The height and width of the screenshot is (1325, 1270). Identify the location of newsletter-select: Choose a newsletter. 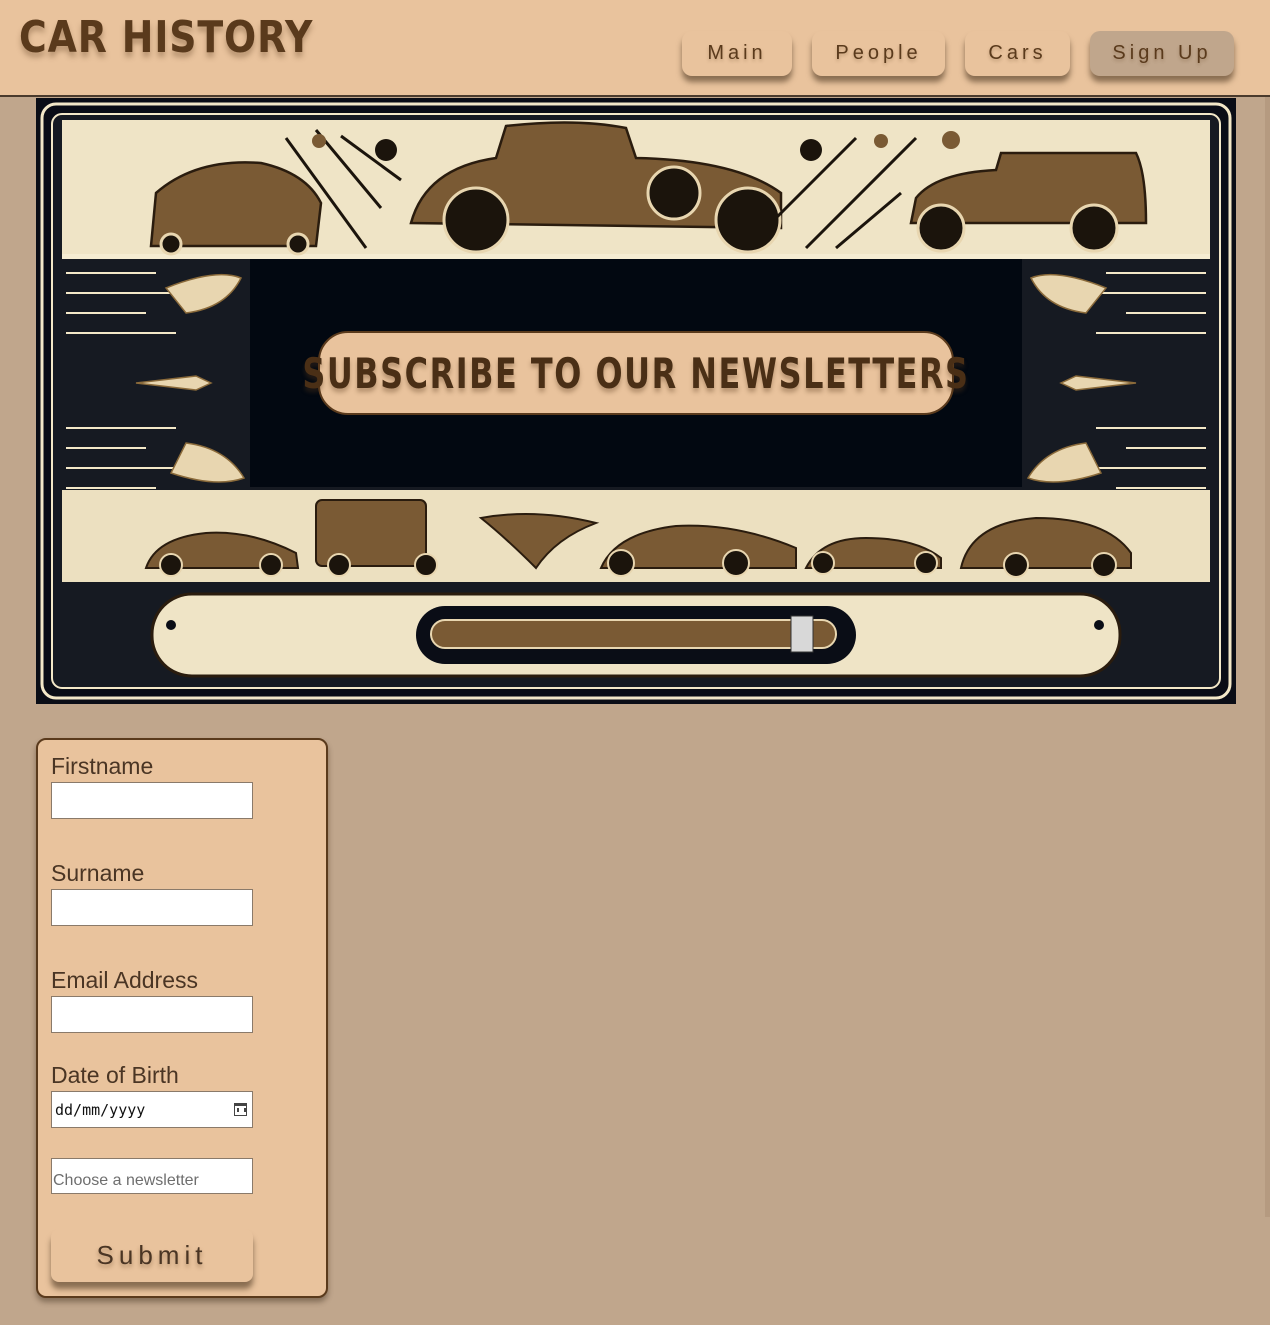
(152, 1176).